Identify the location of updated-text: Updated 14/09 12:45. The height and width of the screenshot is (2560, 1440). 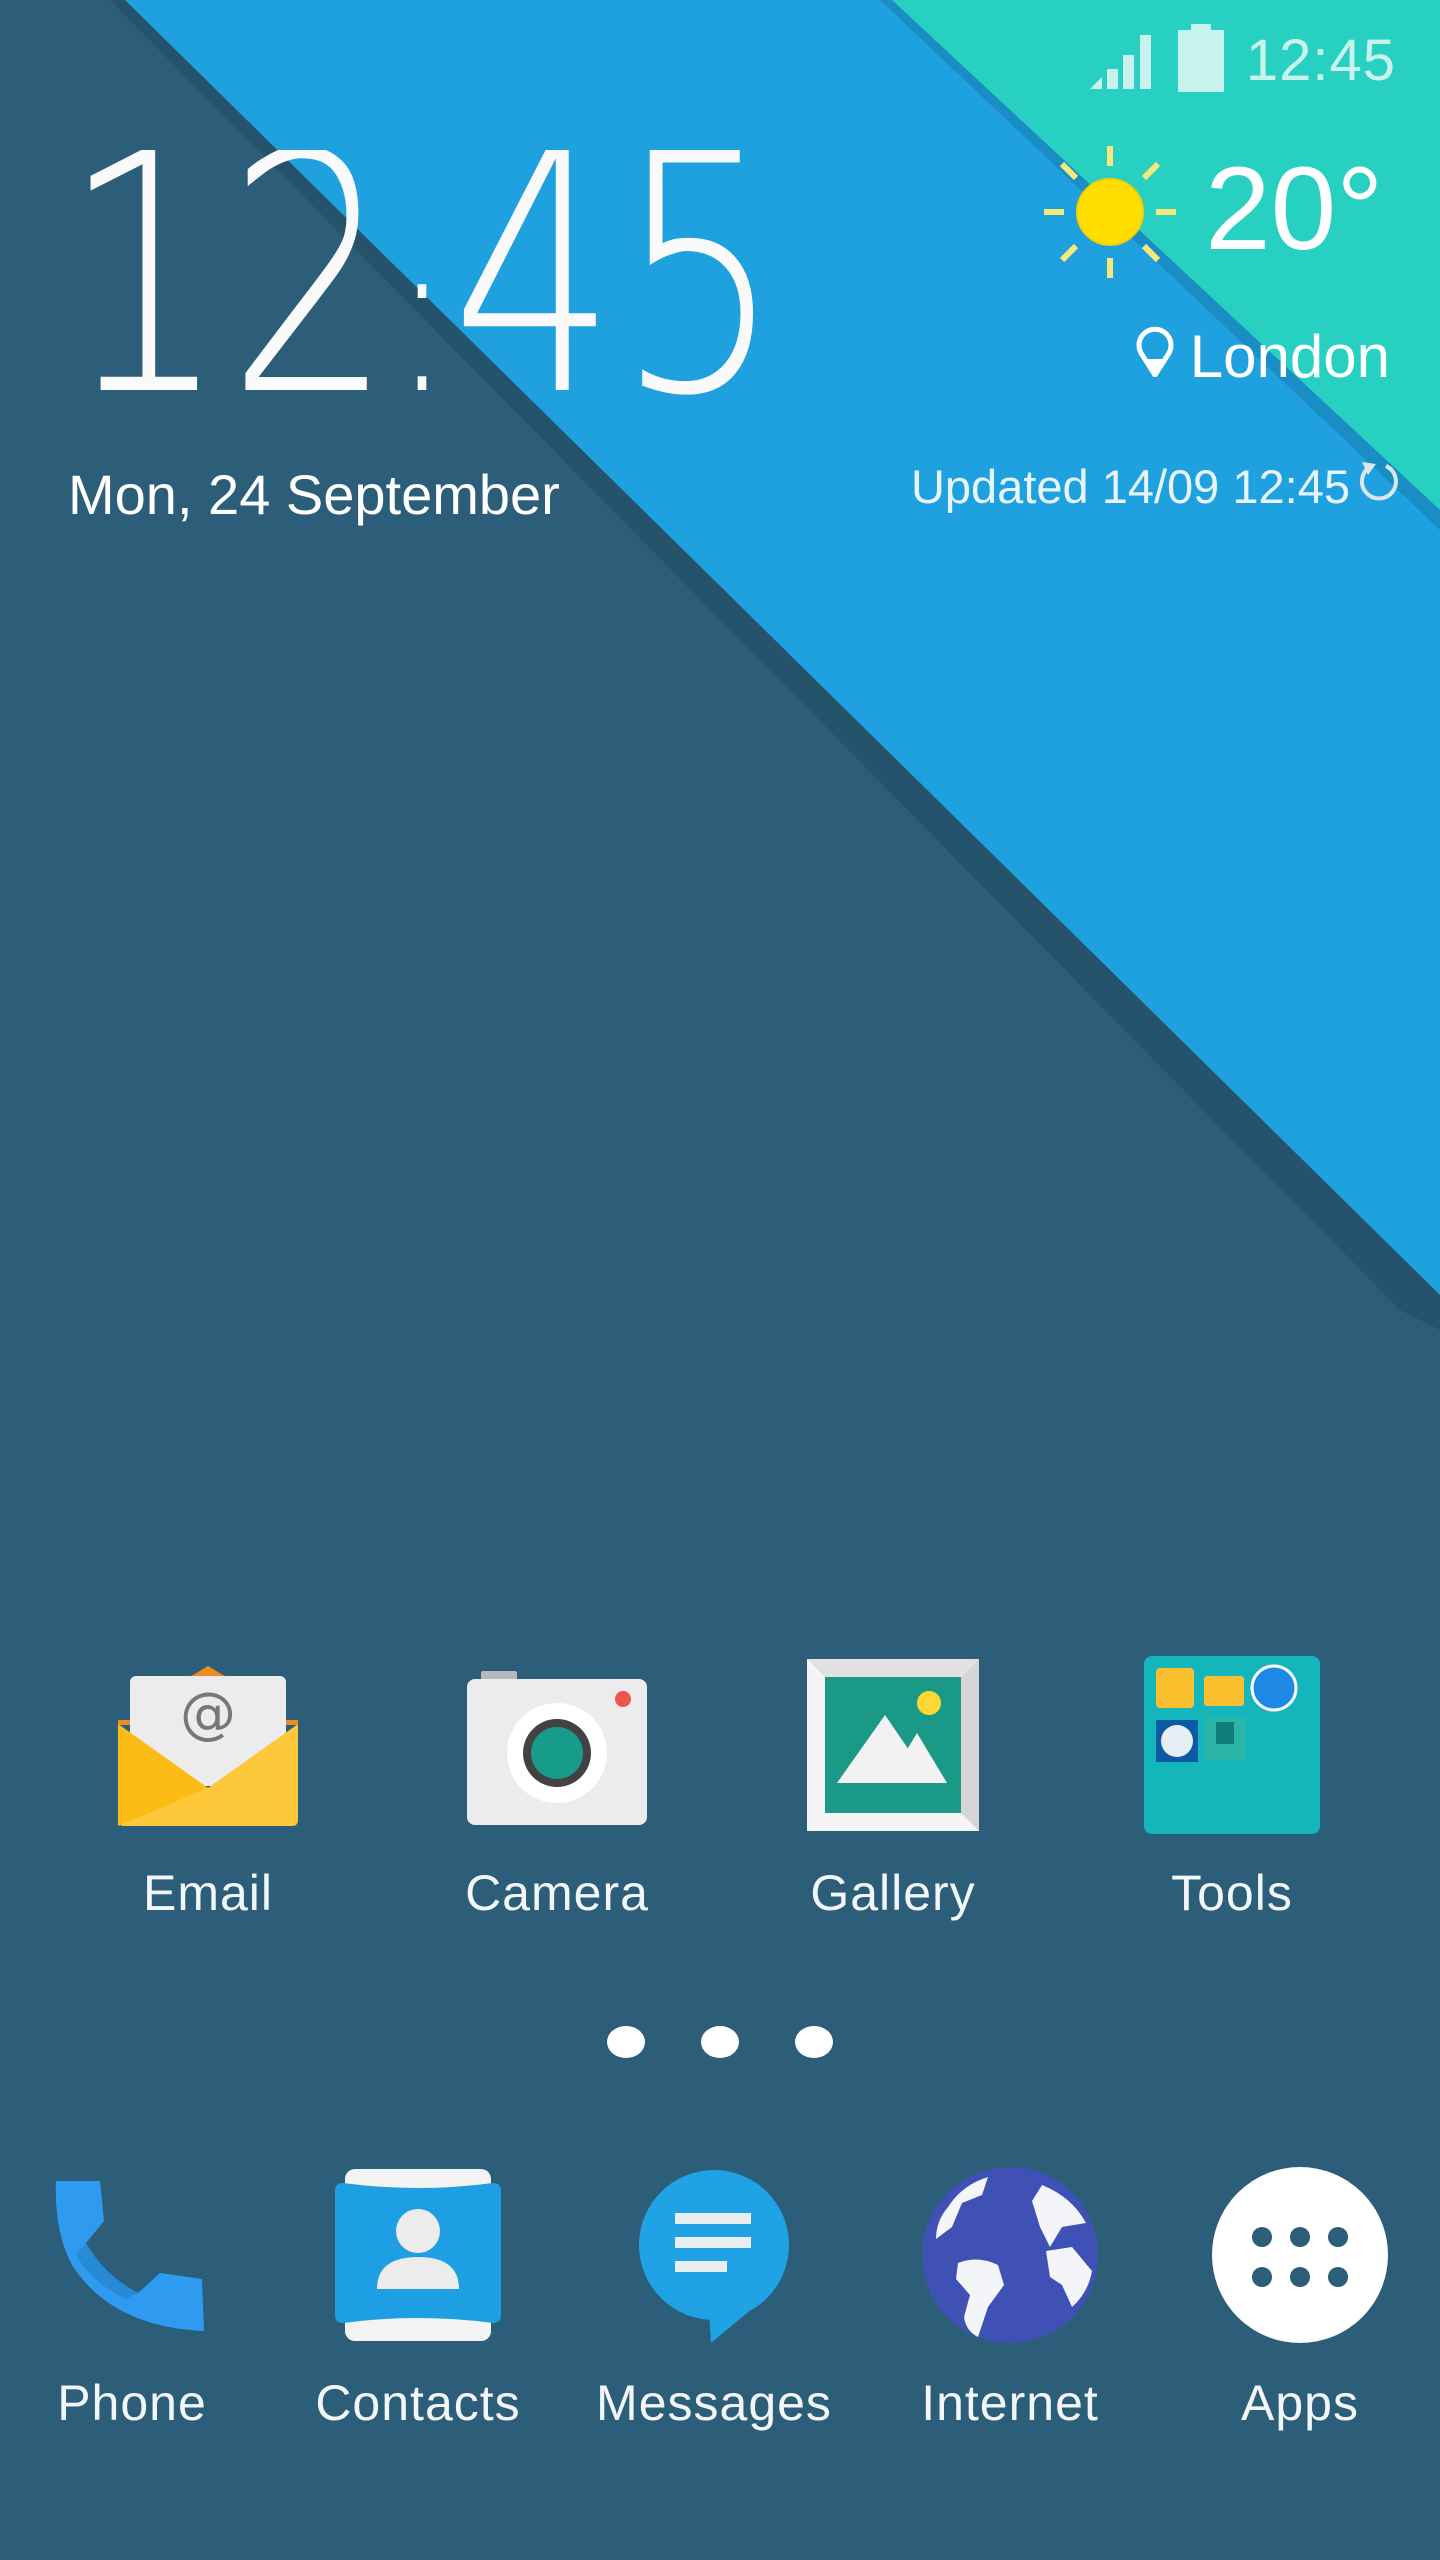
(1130, 486).